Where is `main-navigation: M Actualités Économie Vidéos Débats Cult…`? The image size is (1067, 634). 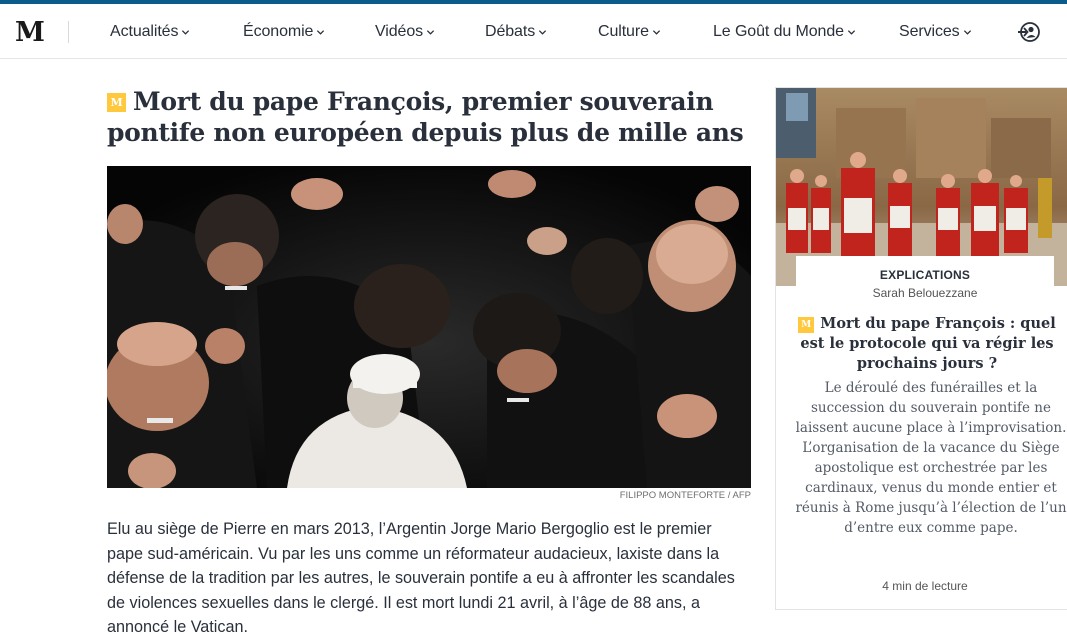 main-navigation: M Actualités Économie Vidéos Débats Cult… is located at coordinates (533, 31).